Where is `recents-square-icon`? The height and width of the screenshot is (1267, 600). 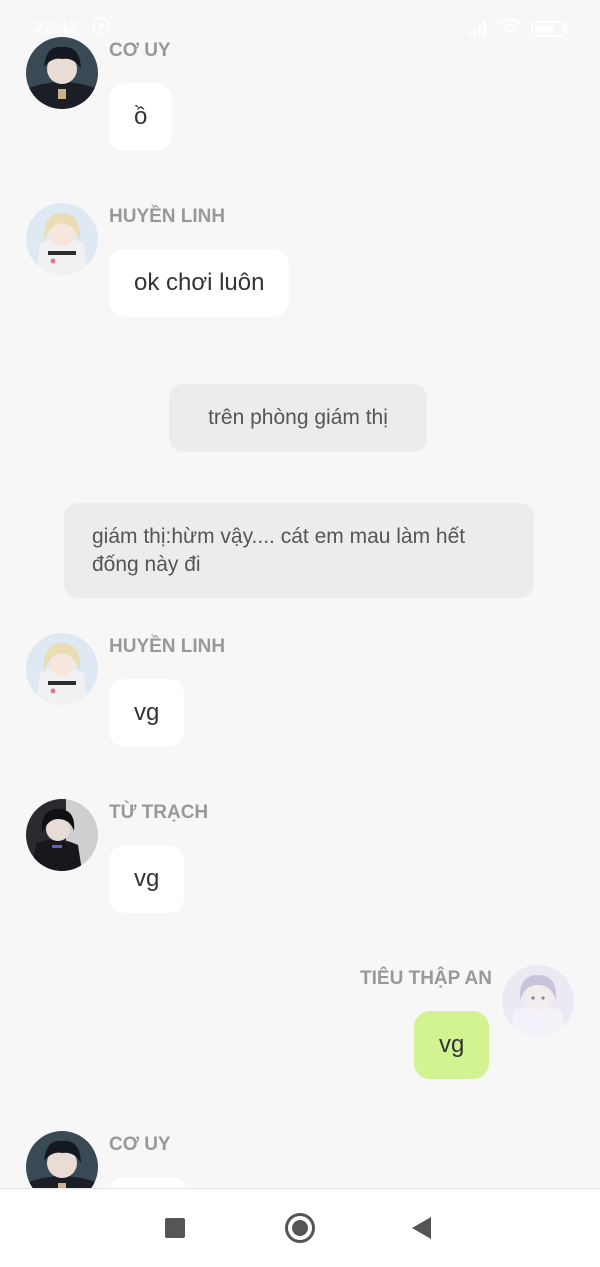
recents-square-icon is located at coordinates (175, 1228).